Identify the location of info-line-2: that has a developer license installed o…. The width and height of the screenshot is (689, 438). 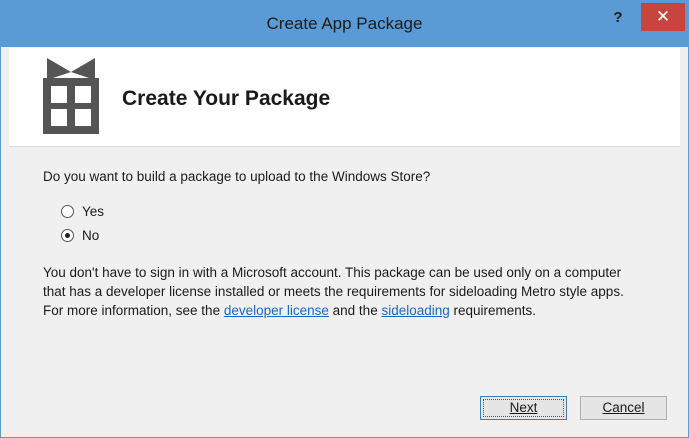
(333, 291).